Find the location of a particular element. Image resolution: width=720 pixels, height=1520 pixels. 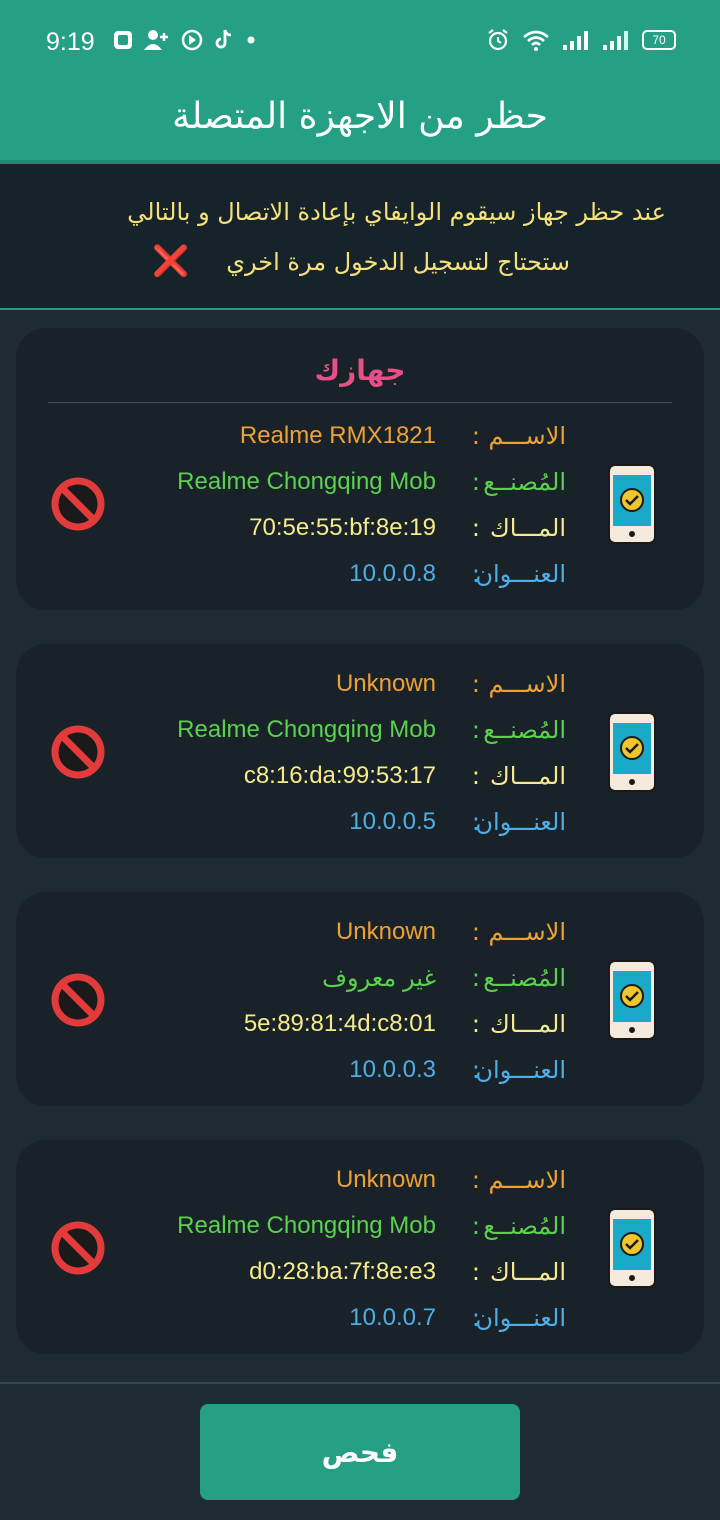

status-bar: 9:19 70 is located at coordinates (360, 44).